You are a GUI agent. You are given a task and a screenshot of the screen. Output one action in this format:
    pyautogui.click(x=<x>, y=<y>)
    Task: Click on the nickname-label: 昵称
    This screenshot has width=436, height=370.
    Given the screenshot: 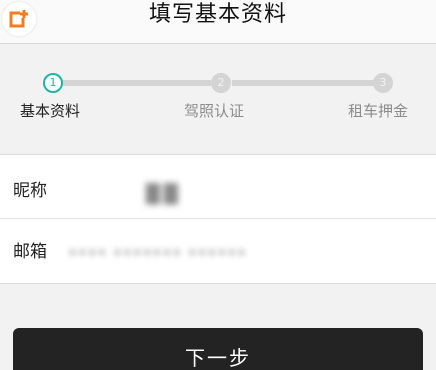 What is the action you would take?
    pyautogui.click(x=30, y=191)
    